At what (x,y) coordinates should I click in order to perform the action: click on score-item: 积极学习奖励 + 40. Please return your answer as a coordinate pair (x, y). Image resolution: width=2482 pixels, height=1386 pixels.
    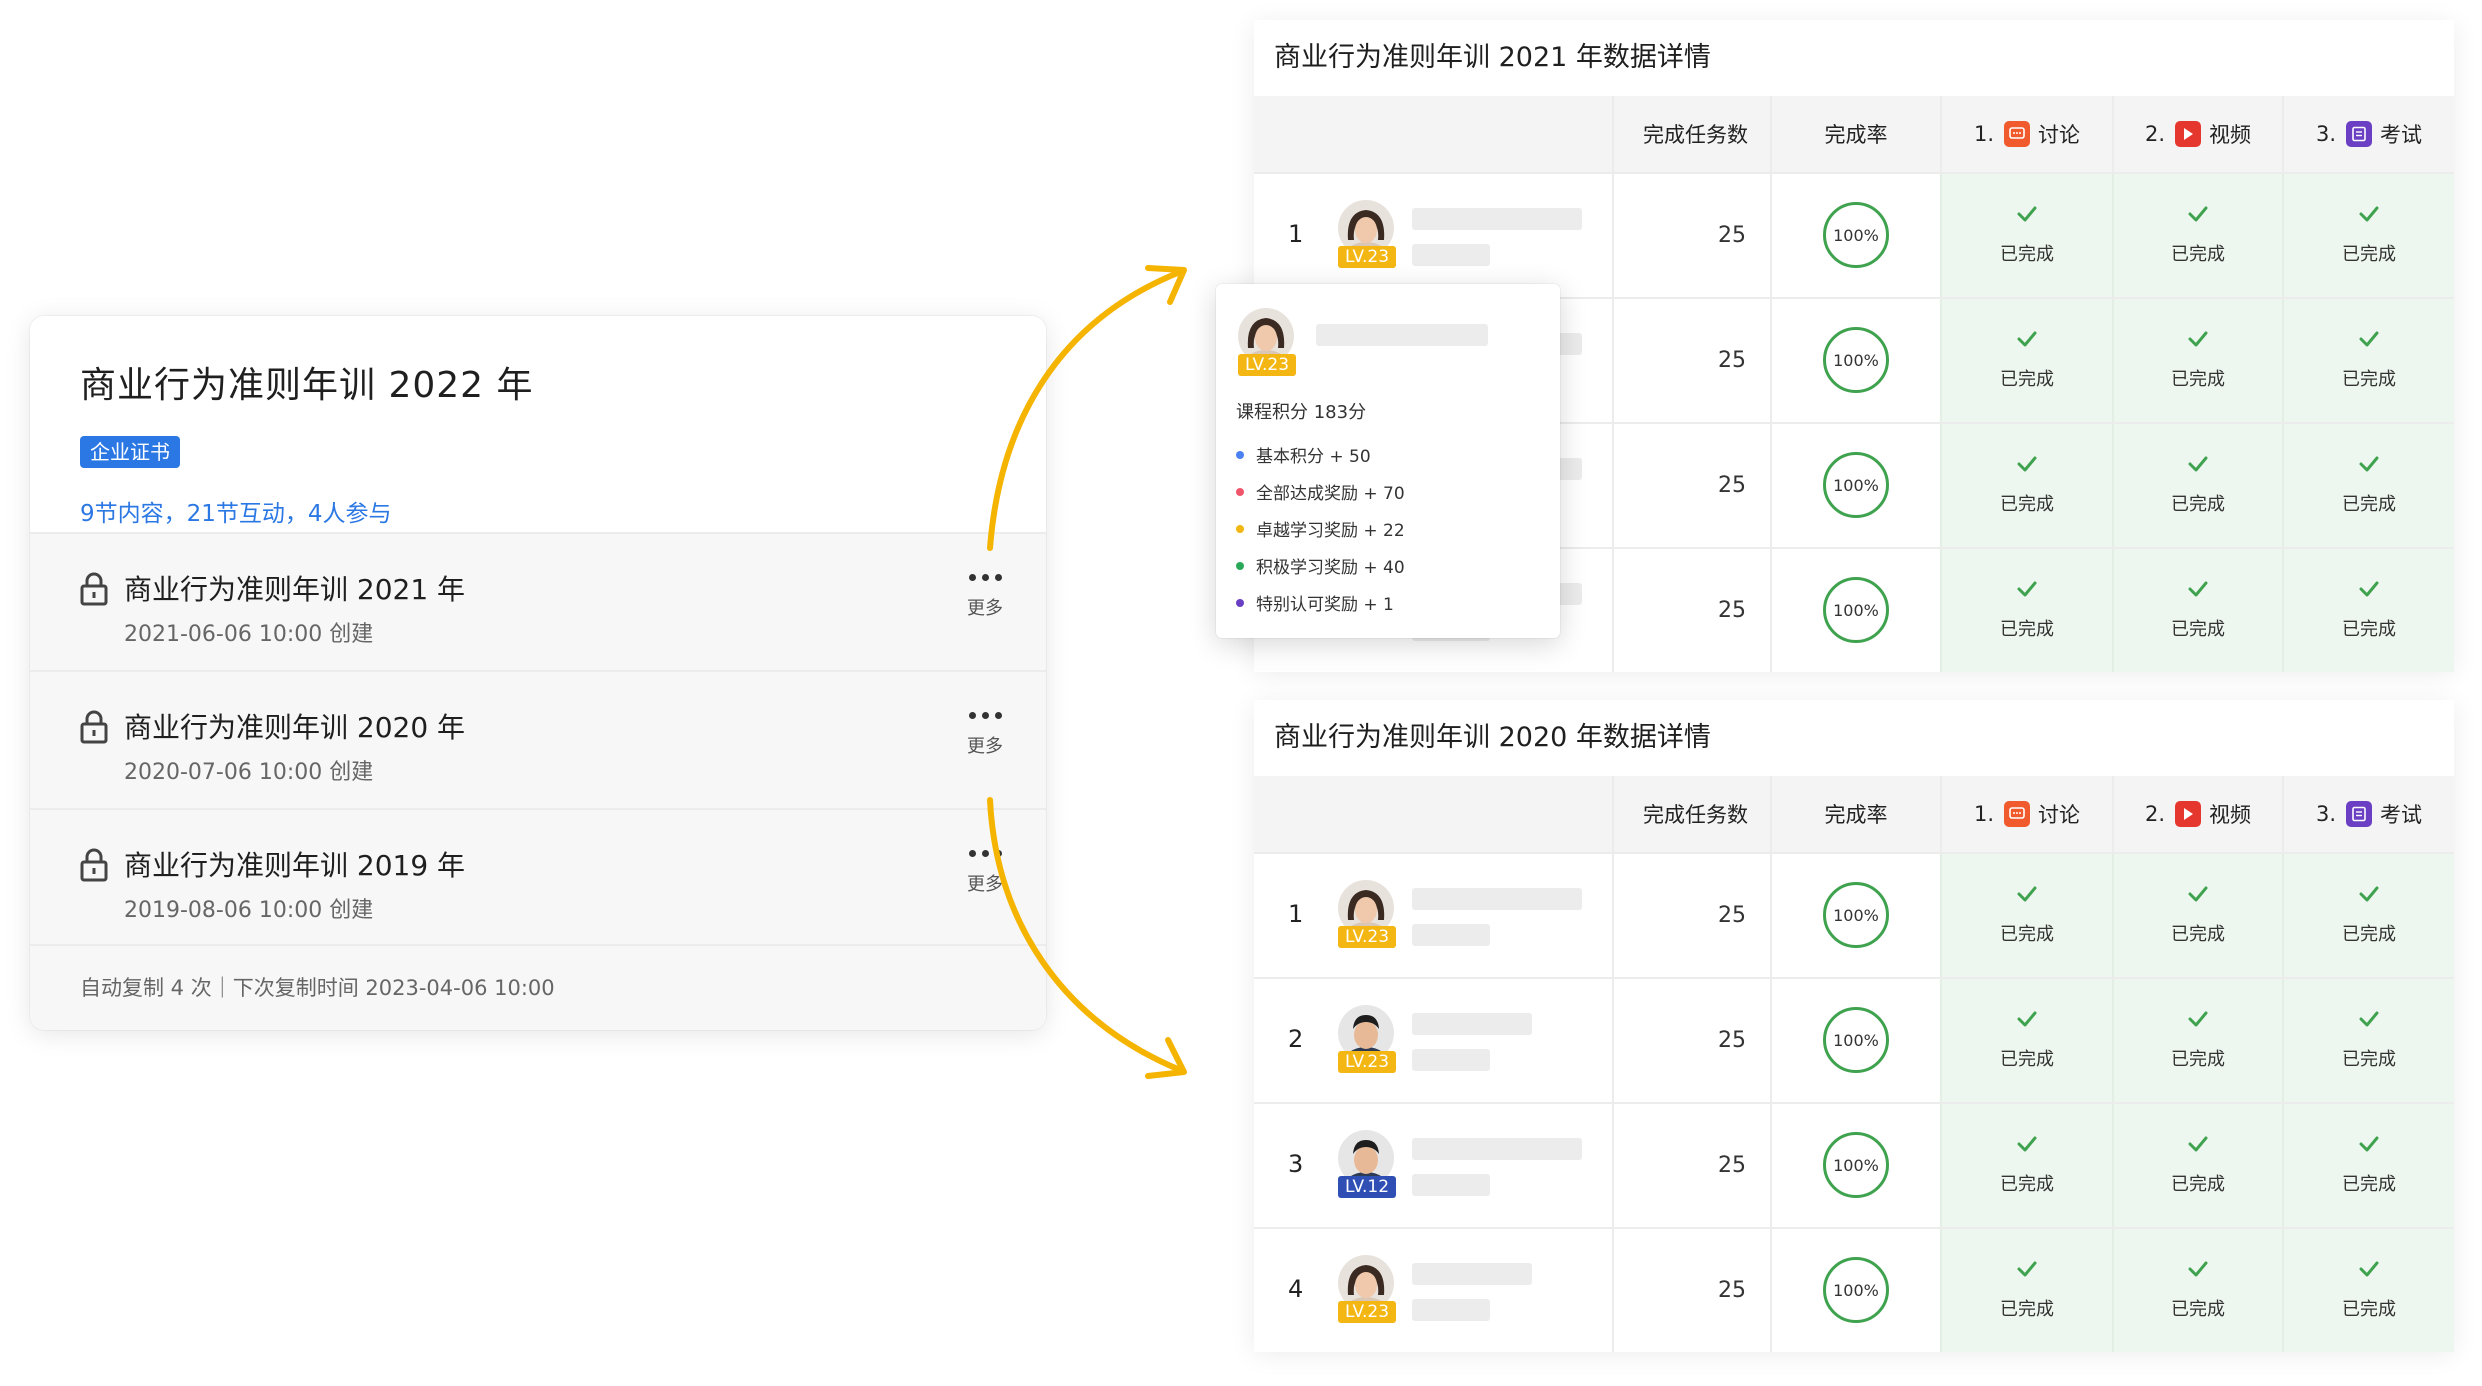
    Looking at the image, I should click on (1320, 565).